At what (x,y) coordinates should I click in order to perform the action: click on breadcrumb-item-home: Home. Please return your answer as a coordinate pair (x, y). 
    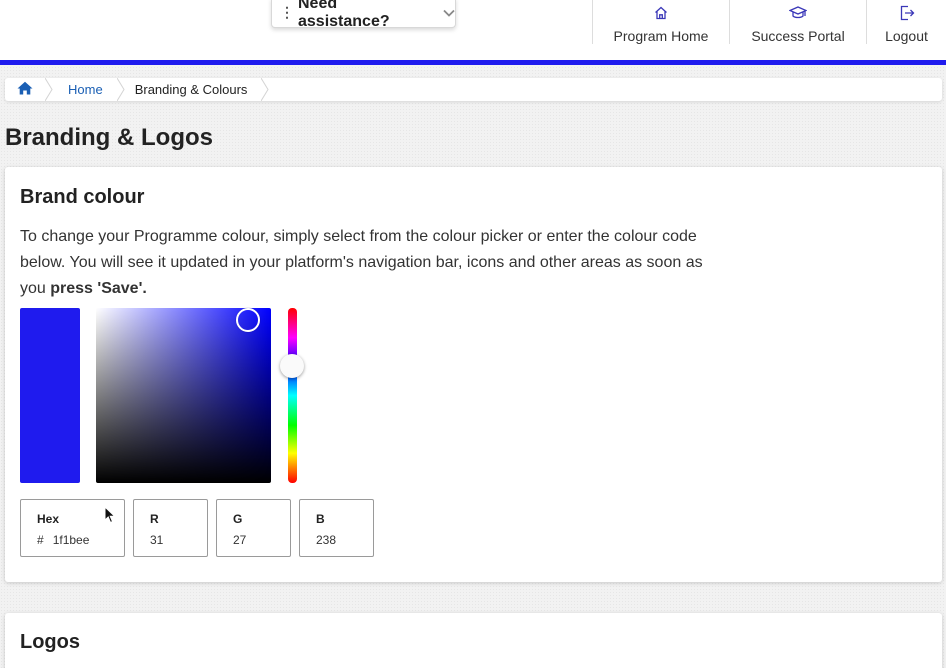
    Looking at the image, I should click on (85, 89).